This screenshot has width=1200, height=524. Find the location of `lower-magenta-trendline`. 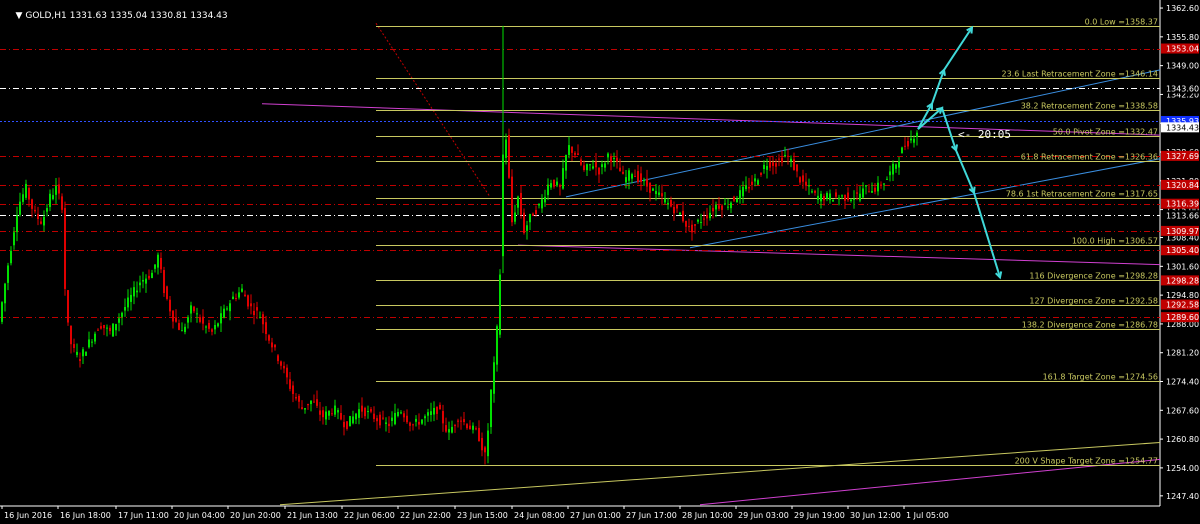

lower-magenta-trendline is located at coordinates (839, 255).